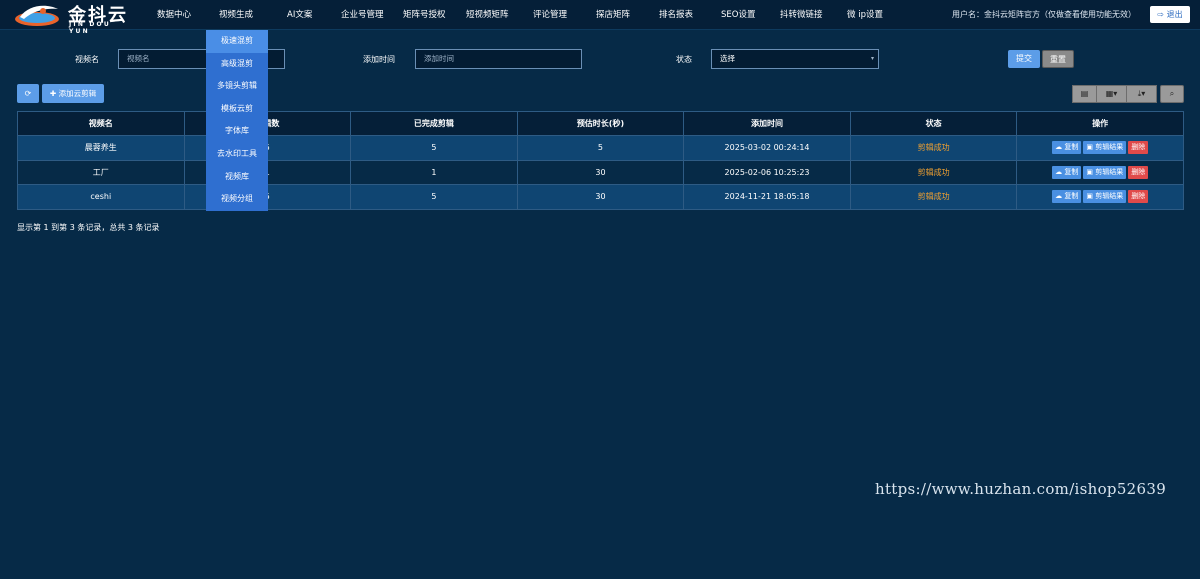 This screenshot has height=579, width=1200. I want to click on brand-name-en: JIN DOU YUN, so click(90, 28).